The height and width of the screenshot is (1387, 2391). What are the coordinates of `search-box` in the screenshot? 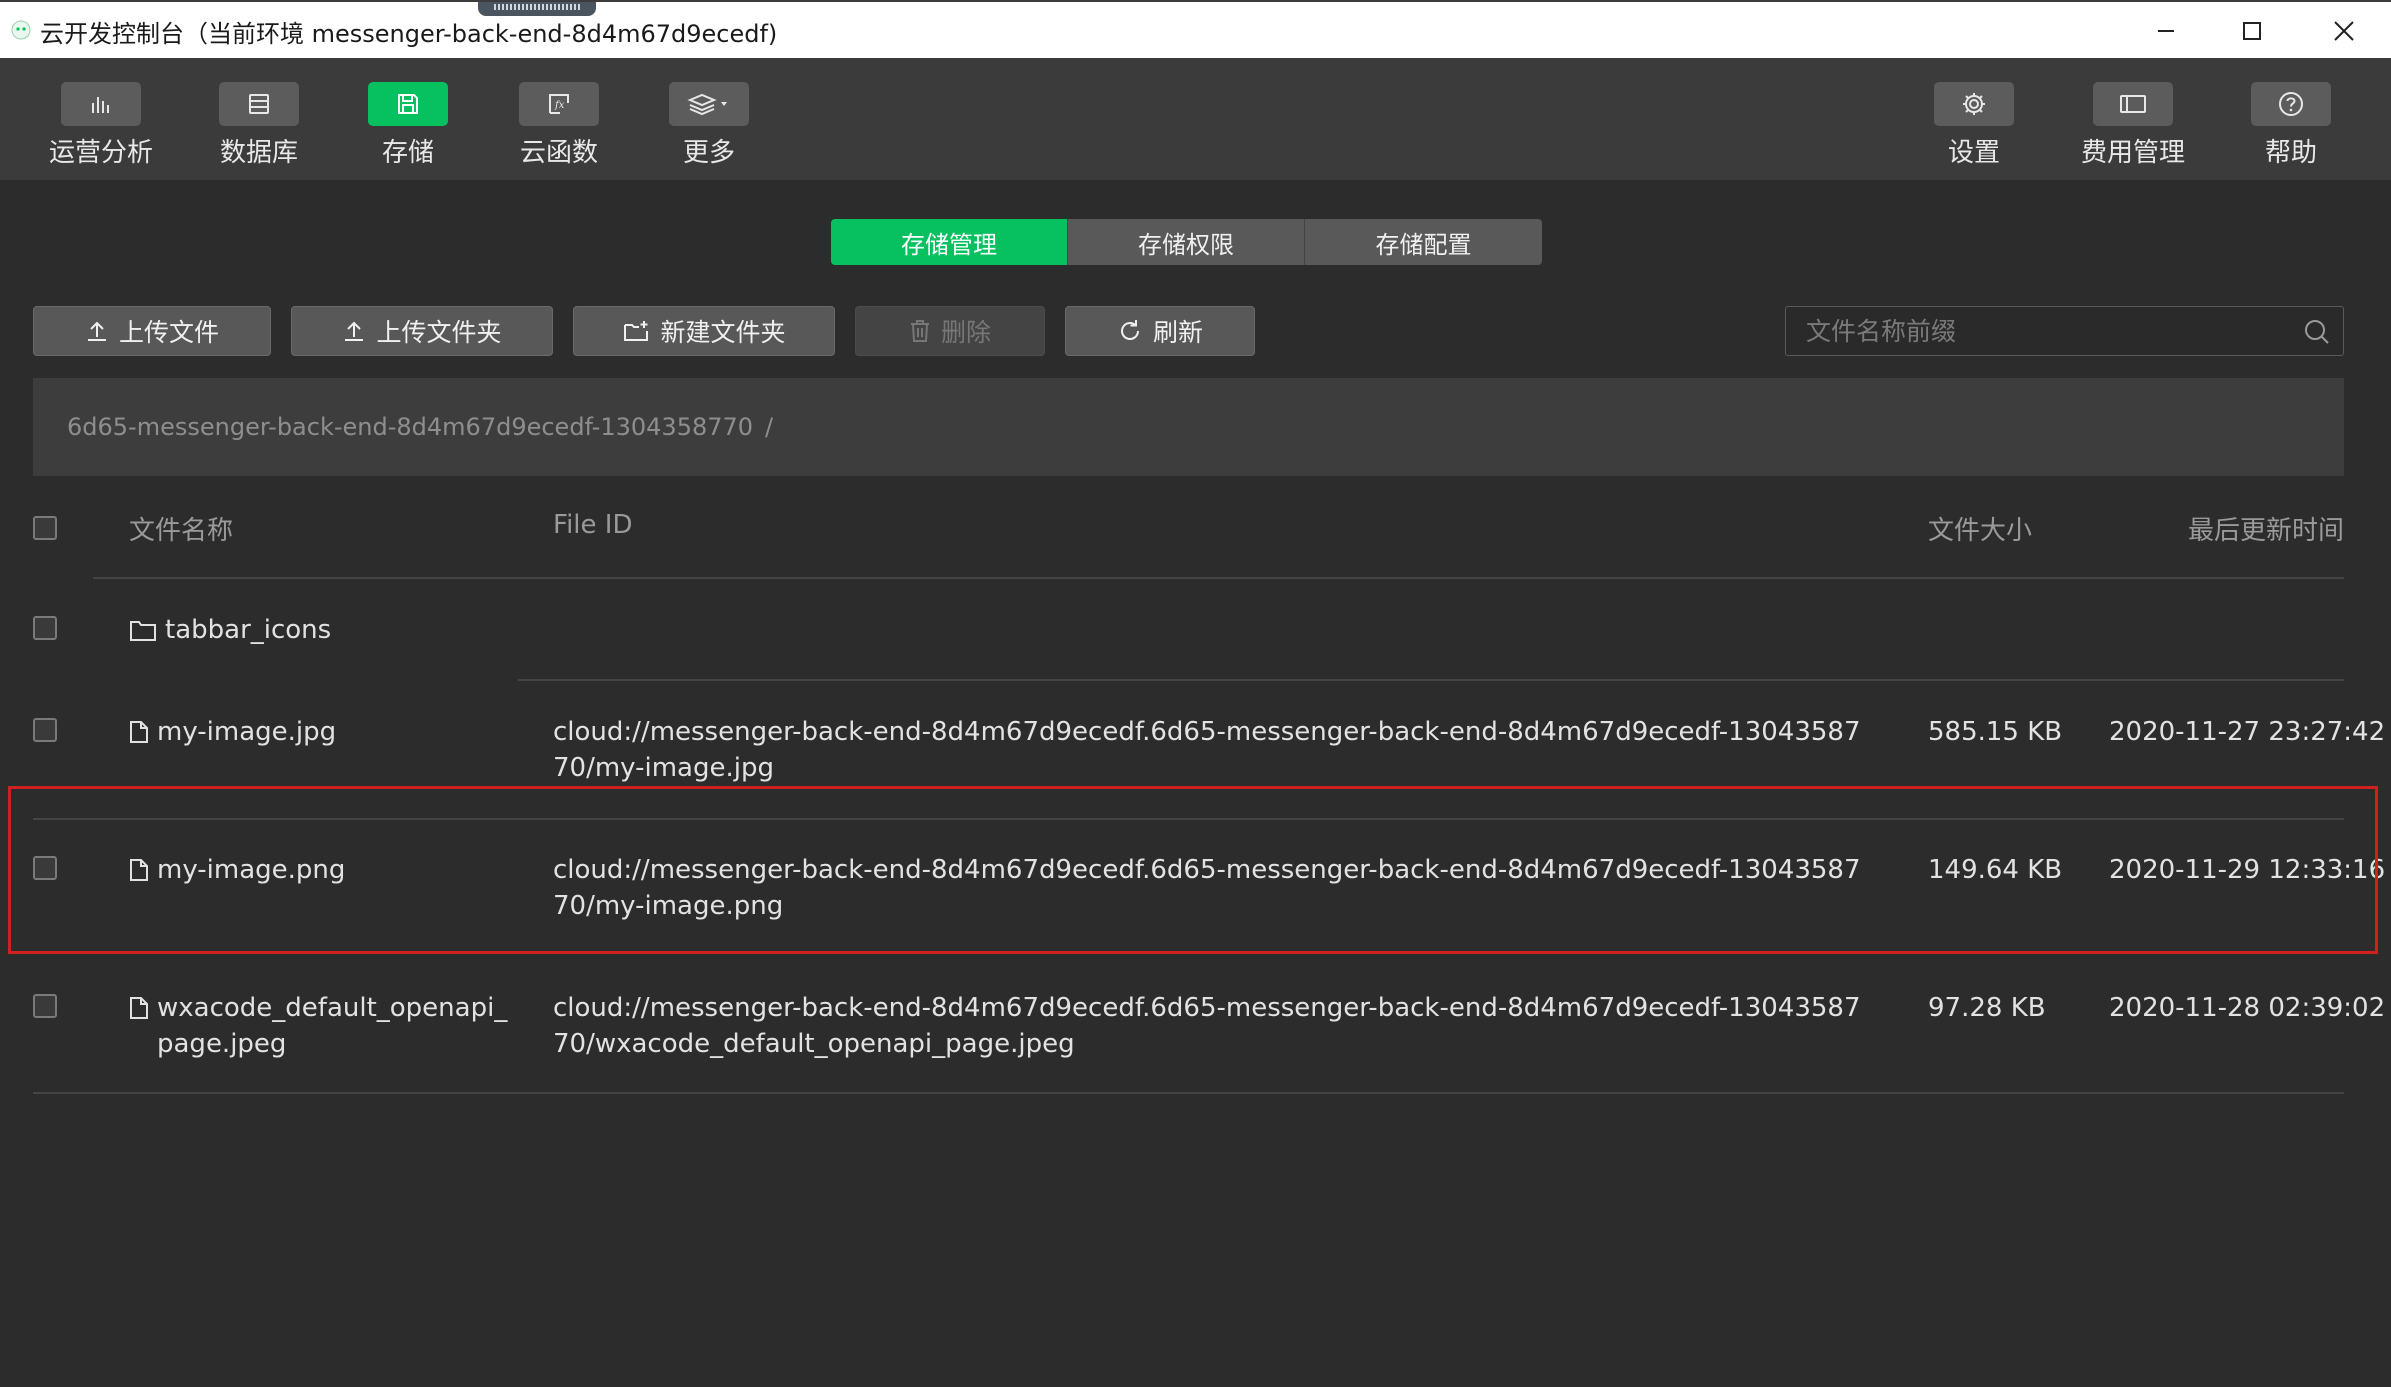 It's located at (2064, 331).